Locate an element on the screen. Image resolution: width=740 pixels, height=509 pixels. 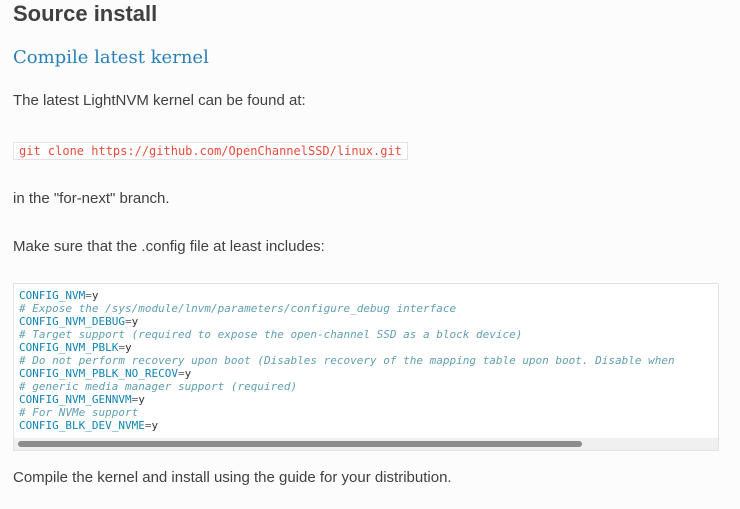
section-heading: Compile latest kernel is located at coordinates (111, 57).